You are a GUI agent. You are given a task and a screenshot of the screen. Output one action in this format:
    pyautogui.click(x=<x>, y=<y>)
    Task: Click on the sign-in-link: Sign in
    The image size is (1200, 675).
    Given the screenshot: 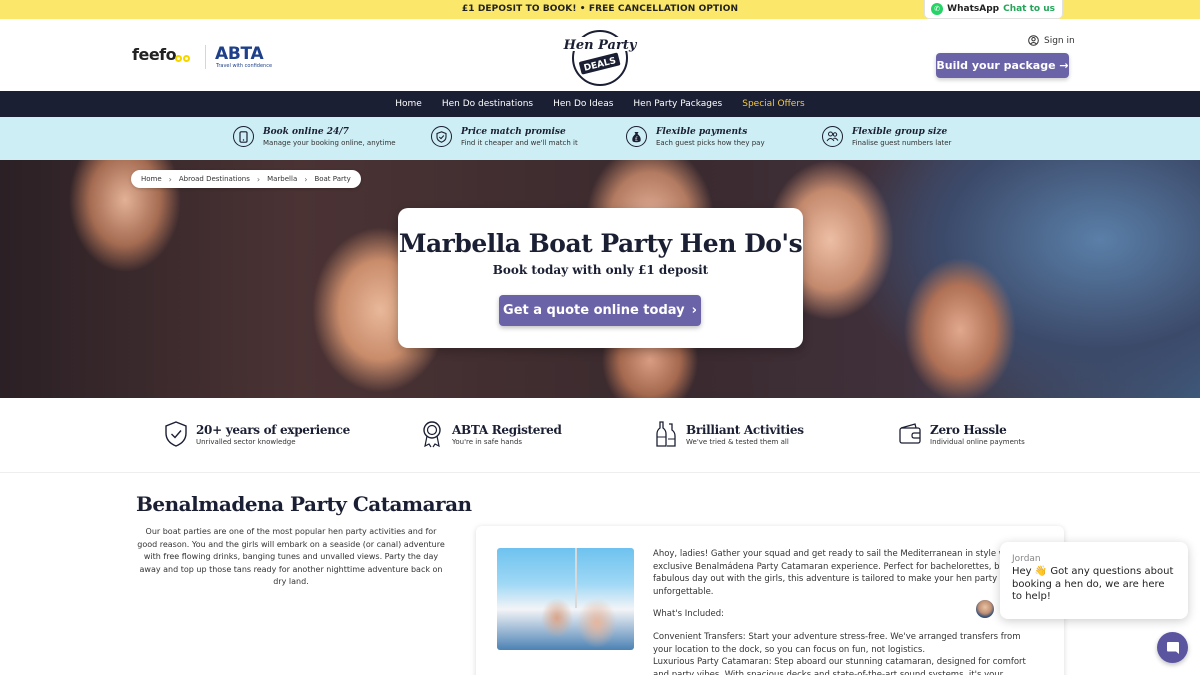 What is the action you would take?
    pyautogui.click(x=1051, y=40)
    